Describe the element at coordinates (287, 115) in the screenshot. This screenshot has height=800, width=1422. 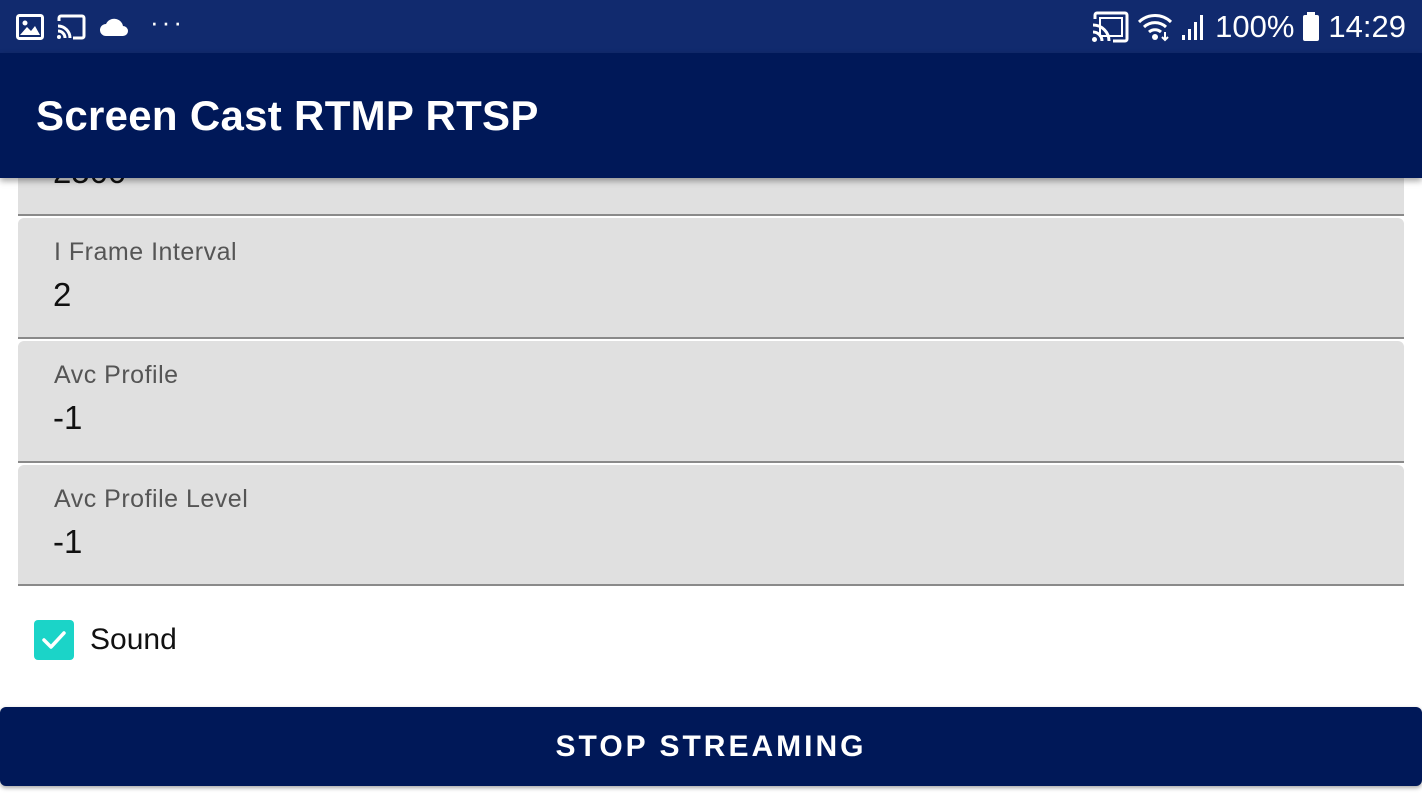
I see `app-title: Screen Cast RTMP RTSP` at that location.